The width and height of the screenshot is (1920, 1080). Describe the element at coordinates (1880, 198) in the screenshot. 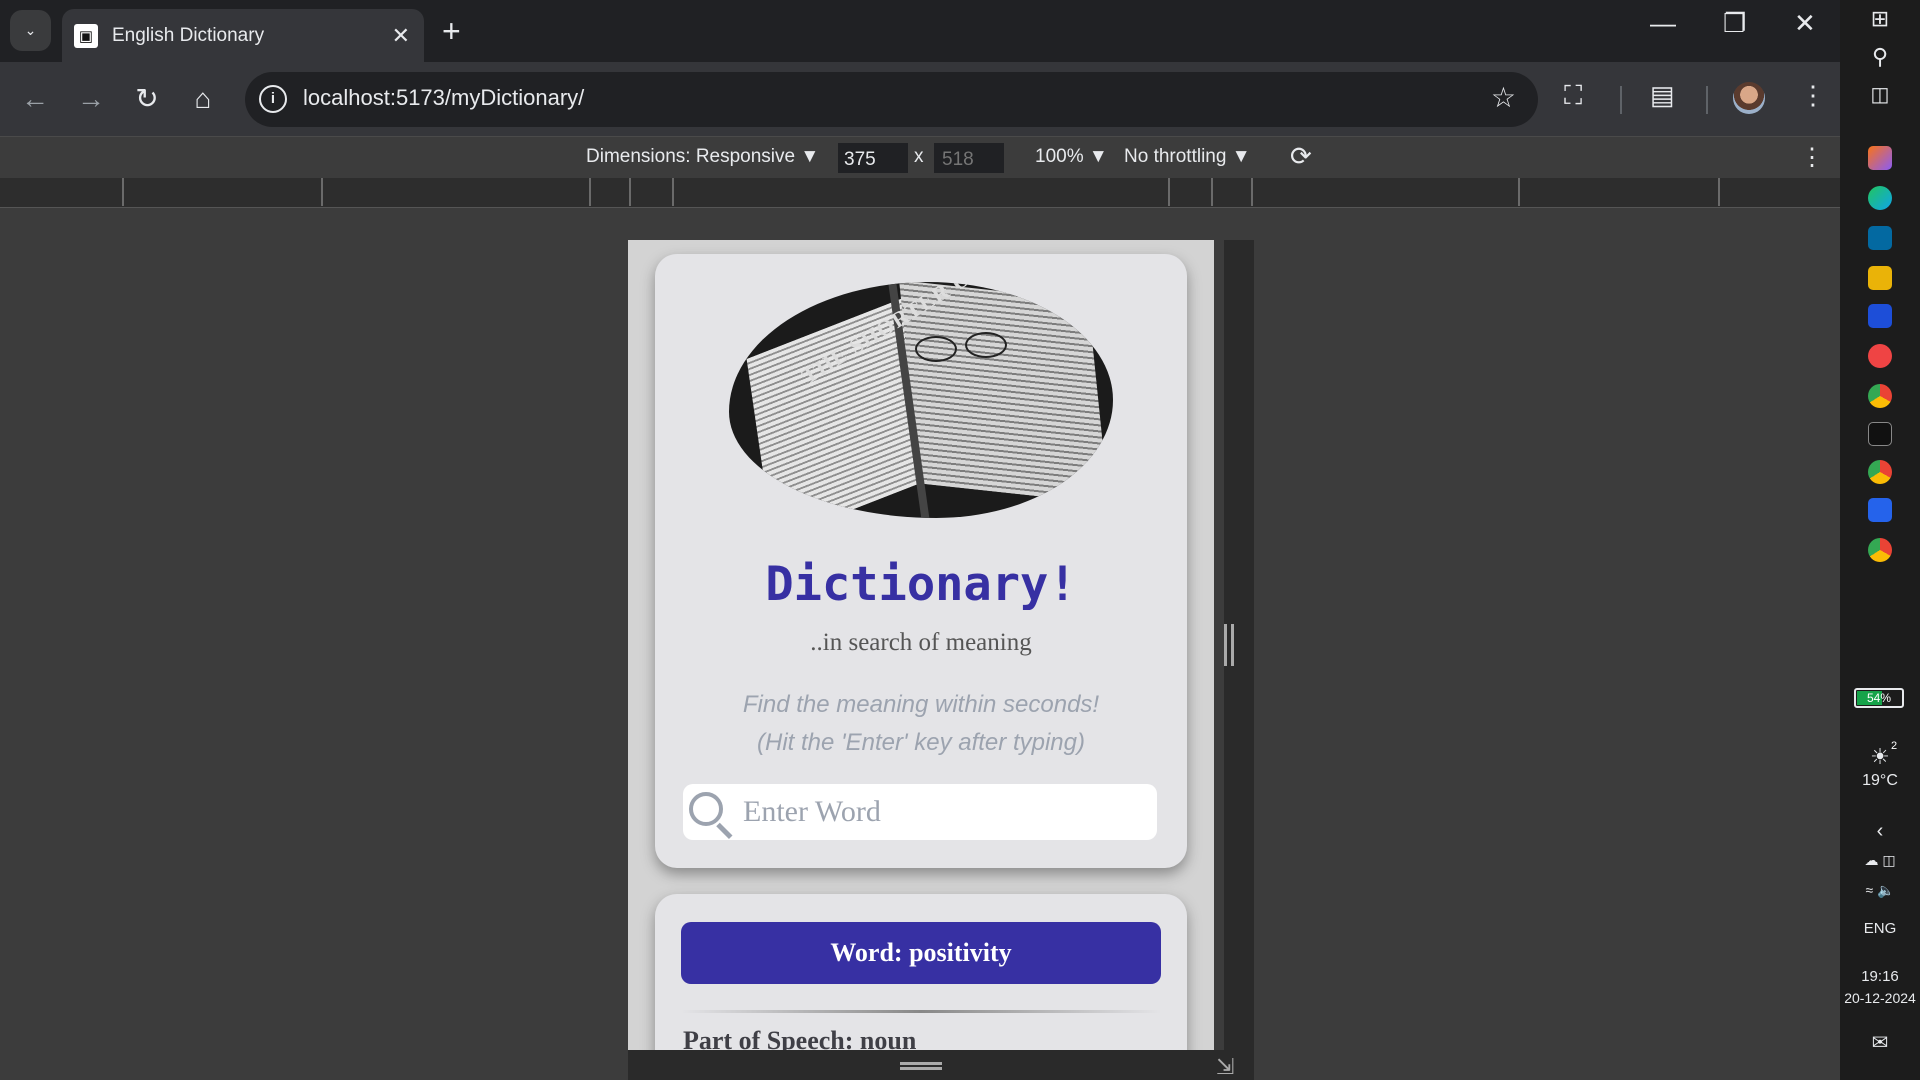

I see `edge-icon` at that location.